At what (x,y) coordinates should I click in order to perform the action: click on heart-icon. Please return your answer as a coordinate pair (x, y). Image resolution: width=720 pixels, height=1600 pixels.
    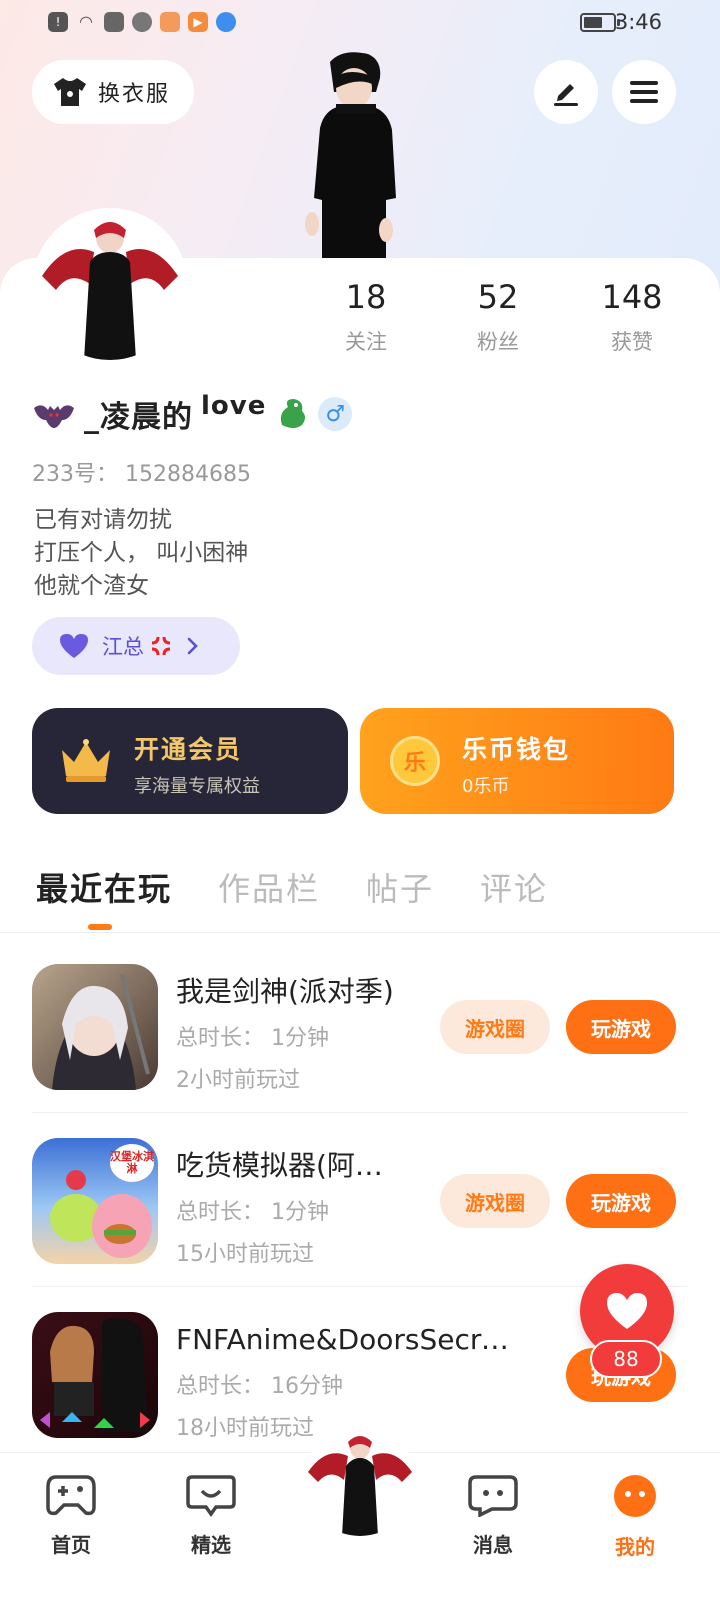
    Looking at the image, I should click on (627, 1311).